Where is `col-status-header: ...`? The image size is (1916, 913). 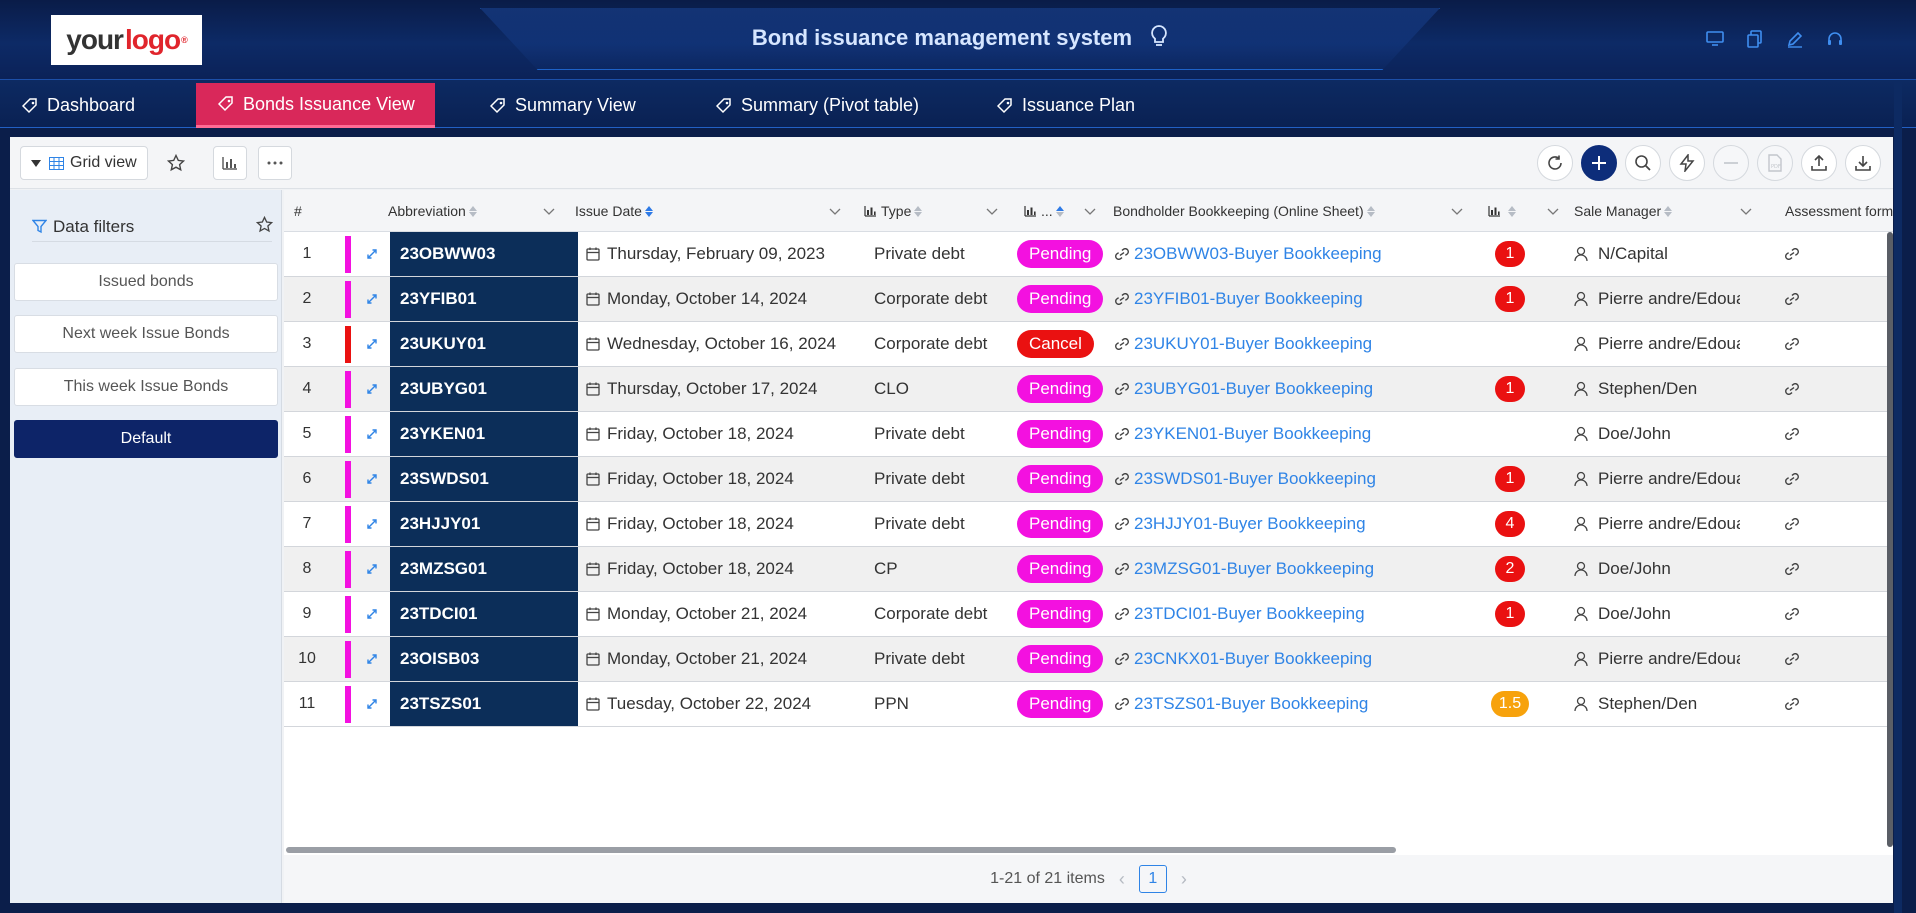 col-status-header: ... is located at coordinates (1044, 211).